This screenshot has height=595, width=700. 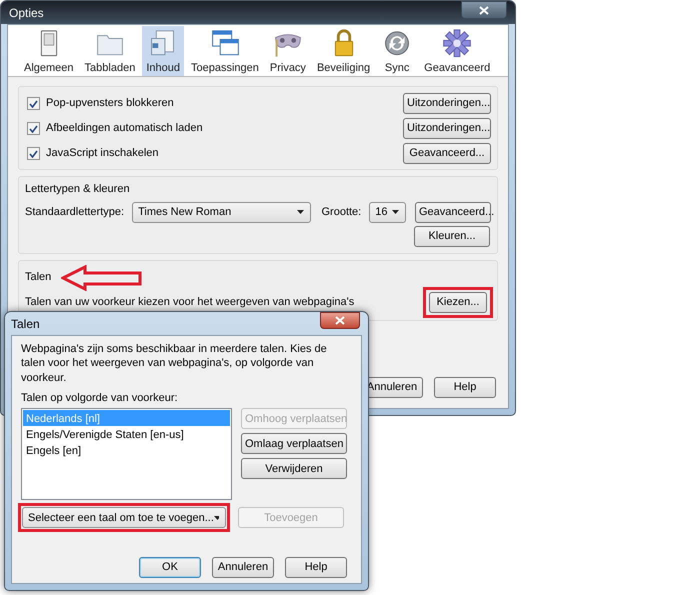 I want to click on category-tab: Algemeen, so click(x=49, y=51).